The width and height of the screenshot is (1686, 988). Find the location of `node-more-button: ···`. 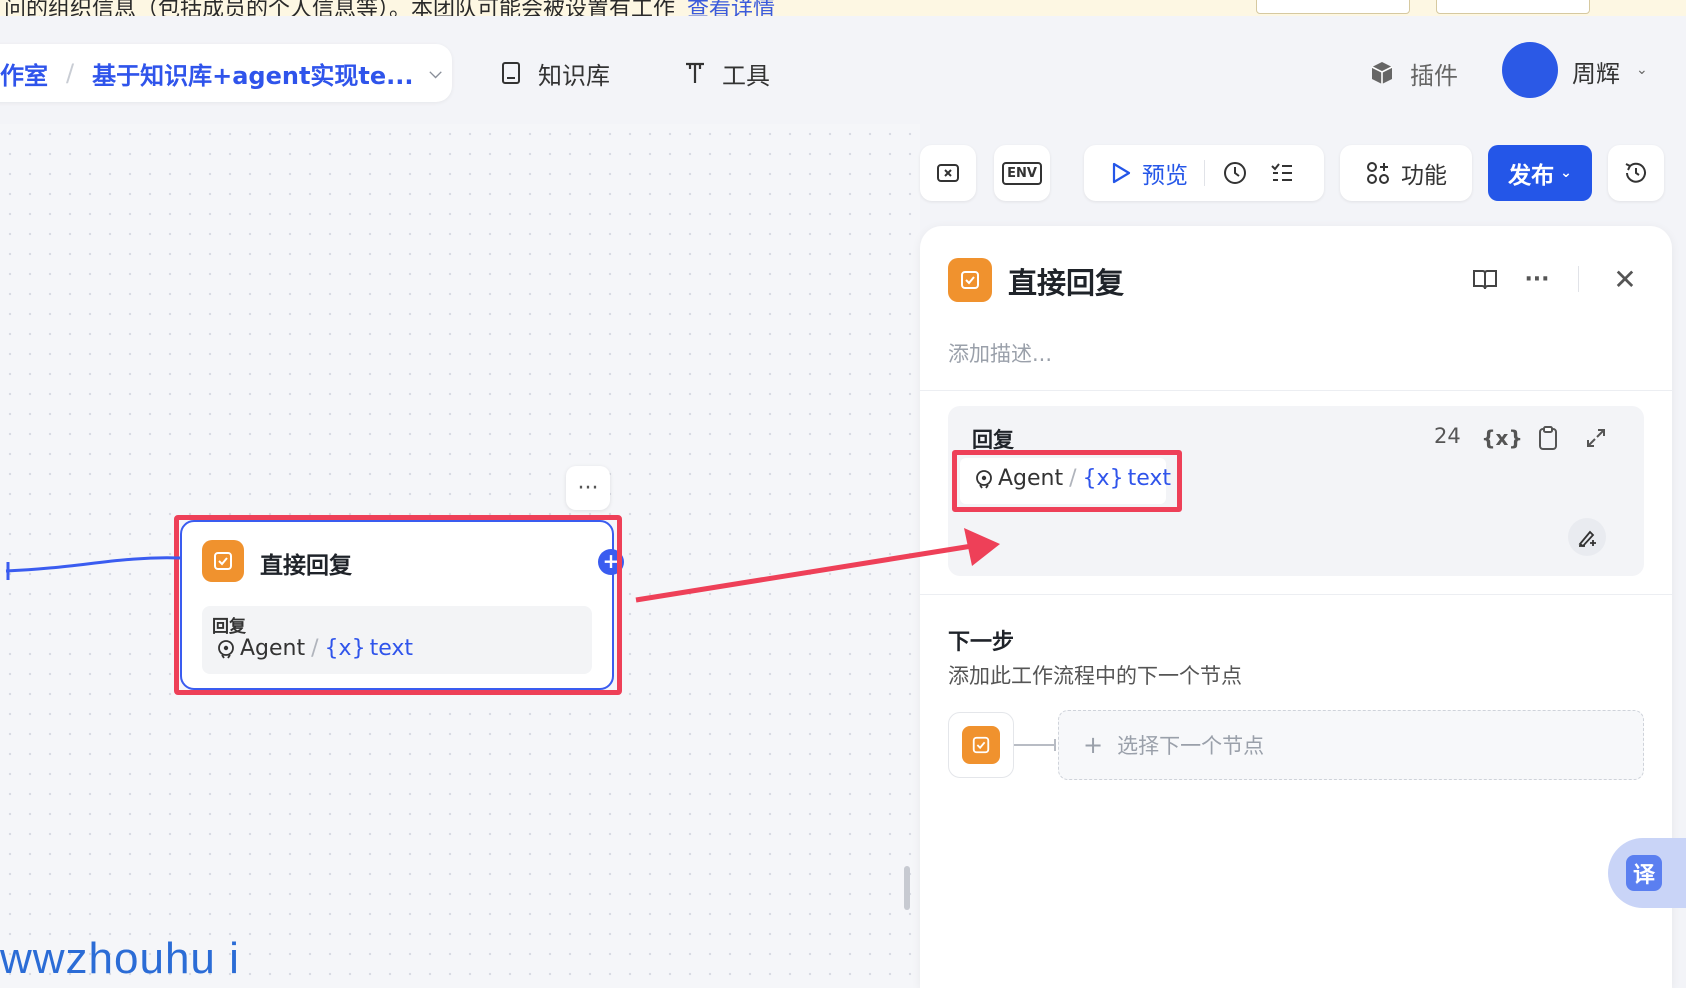

node-more-button: ··· is located at coordinates (588, 488).